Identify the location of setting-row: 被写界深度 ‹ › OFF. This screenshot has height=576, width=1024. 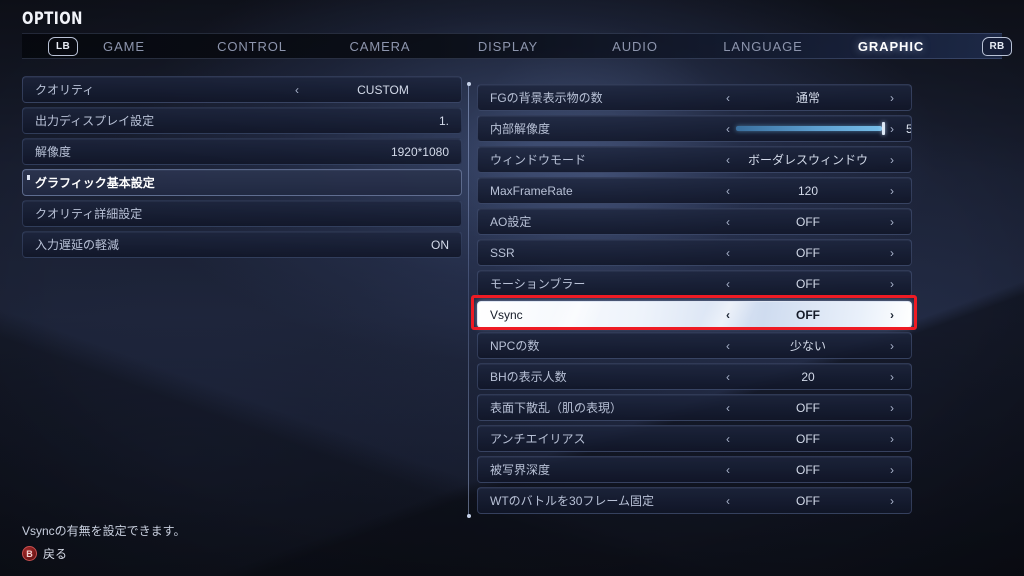
(694, 469).